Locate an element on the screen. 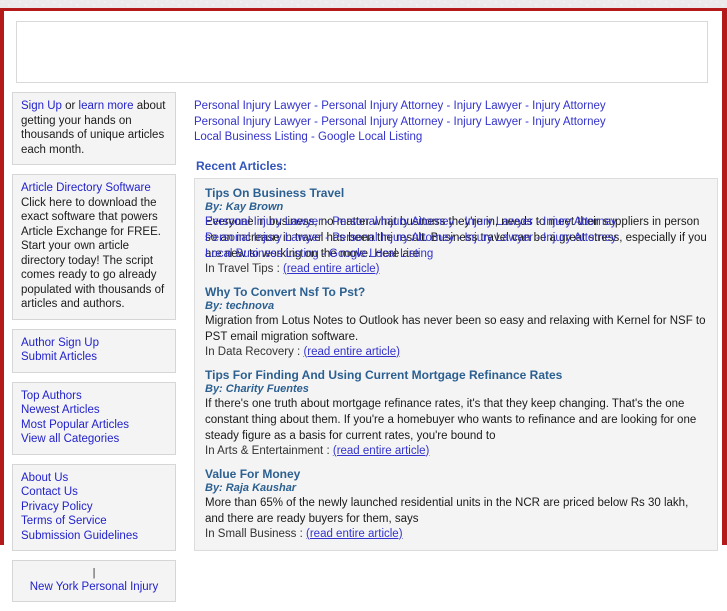 This screenshot has width=727, height=611. article-title: Value For Money is located at coordinates (456, 474).